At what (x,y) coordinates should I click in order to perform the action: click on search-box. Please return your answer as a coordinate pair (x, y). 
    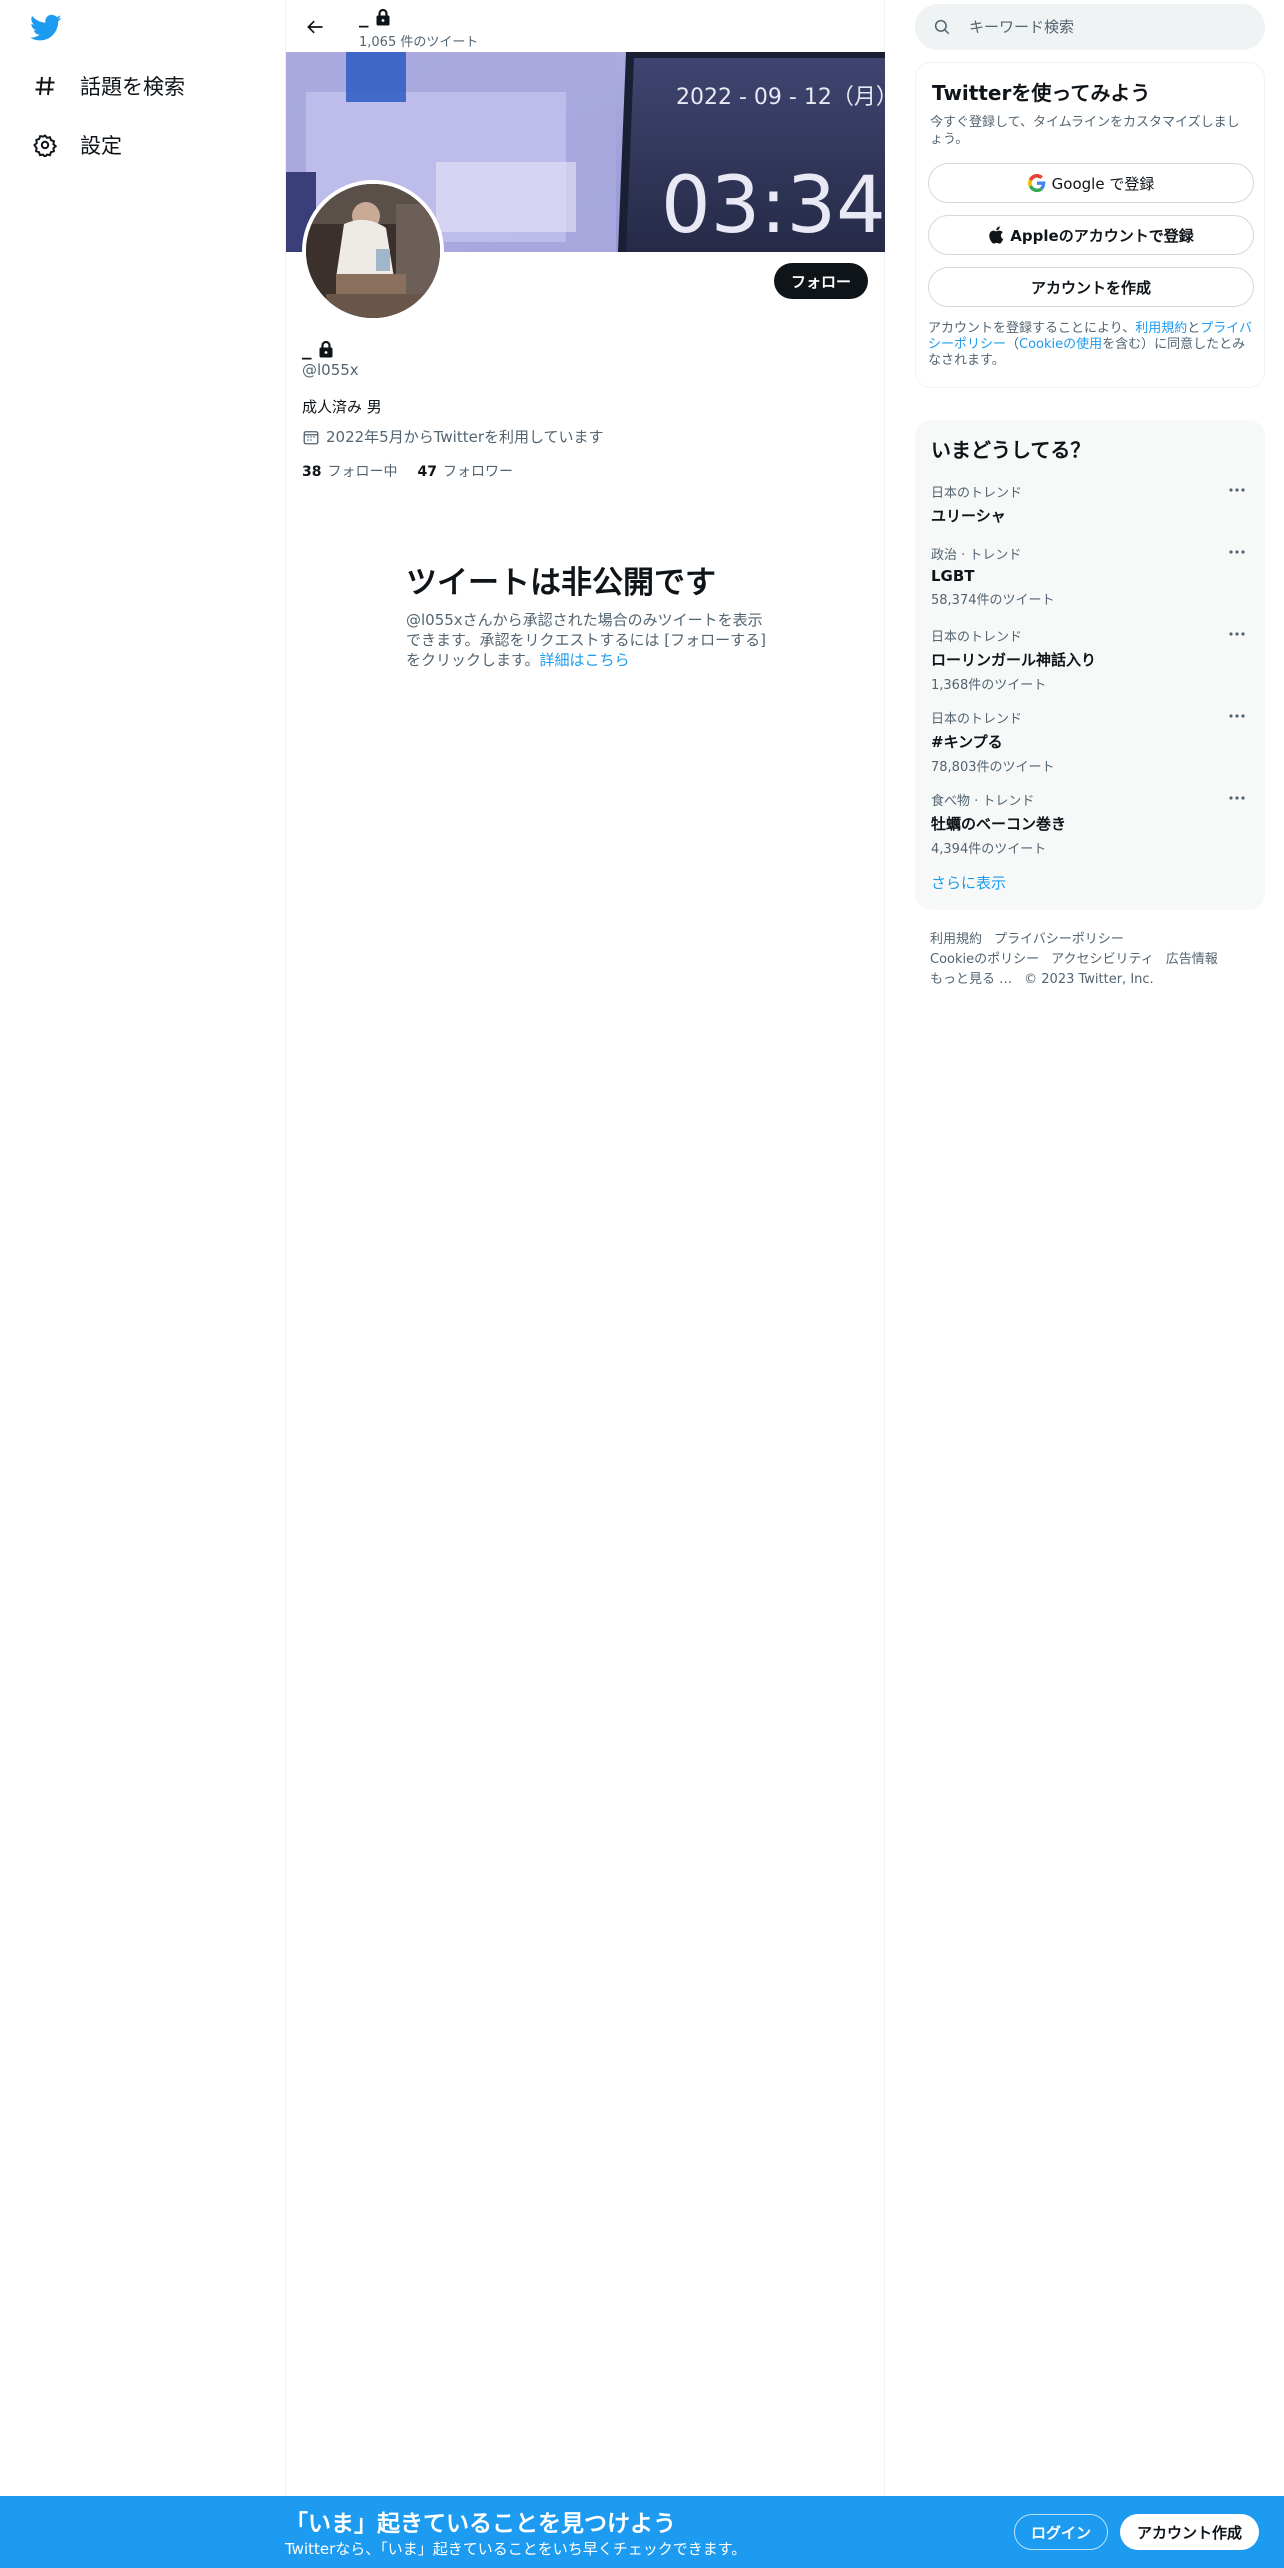
    Looking at the image, I should click on (1090, 27).